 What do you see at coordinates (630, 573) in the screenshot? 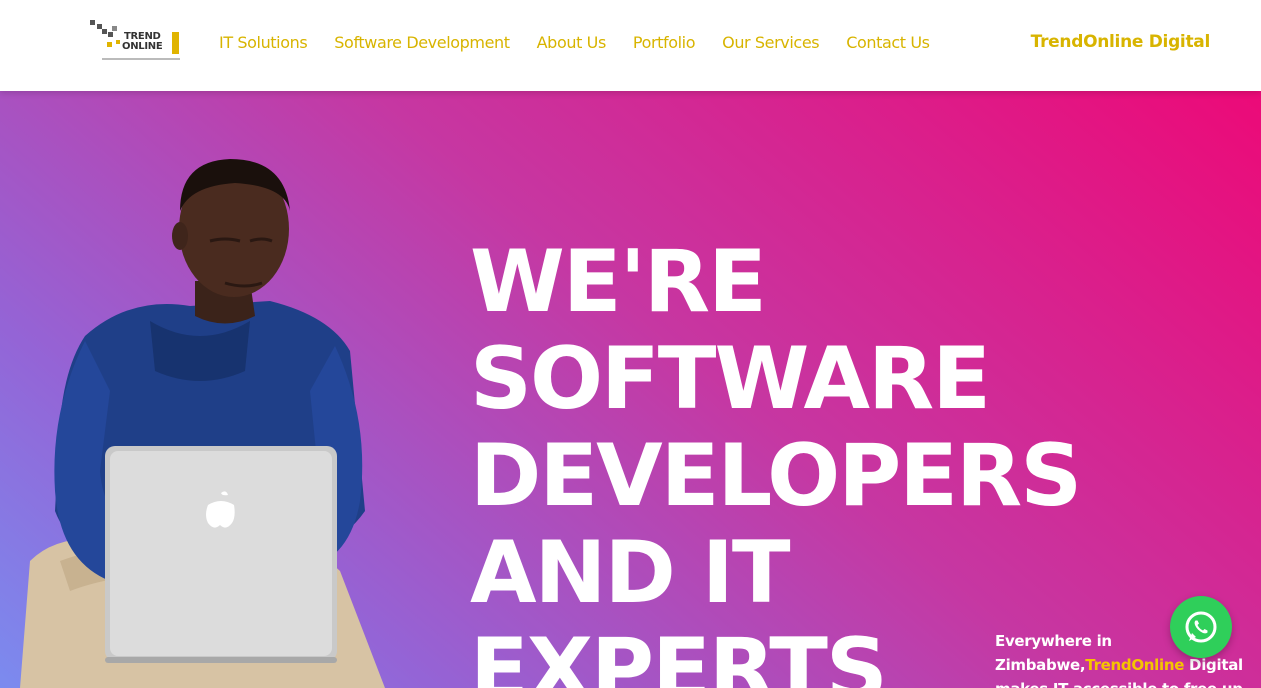
I see `headline-line: AND IT` at bounding box center [630, 573].